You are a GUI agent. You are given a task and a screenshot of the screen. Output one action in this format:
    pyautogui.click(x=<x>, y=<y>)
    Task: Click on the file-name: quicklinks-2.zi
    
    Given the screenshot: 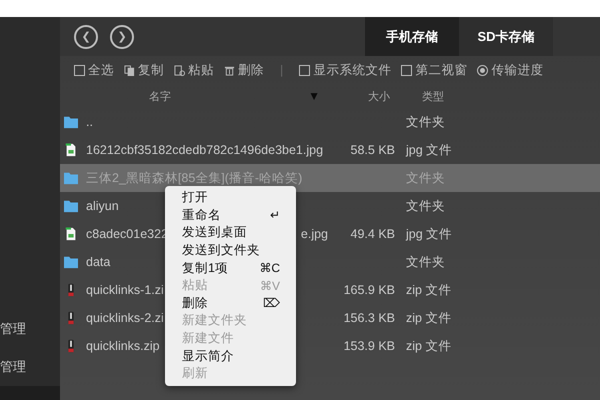 What is the action you would take?
    pyautogui.click(x=125, y=318)
    